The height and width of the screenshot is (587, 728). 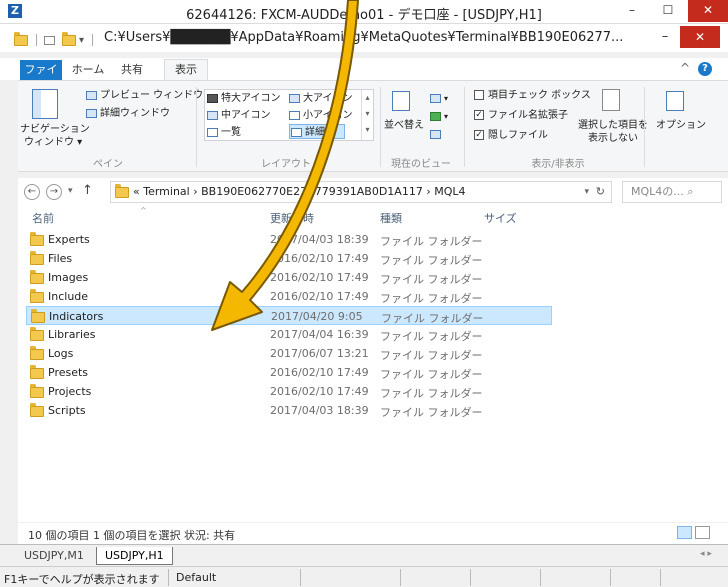 What do you see at coordinates (132, 535) in the screenshot?
I see `status-text: 10 個の項目 1 個の項目を選択 状況: 共有` at bounding box center [132, 535].